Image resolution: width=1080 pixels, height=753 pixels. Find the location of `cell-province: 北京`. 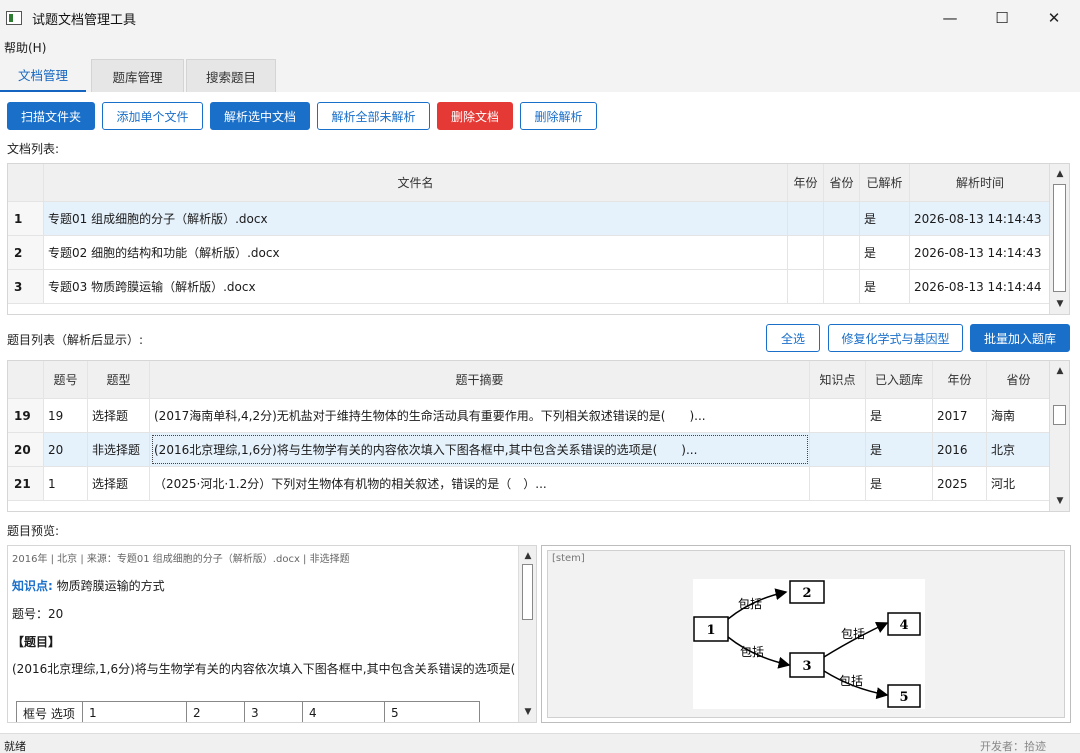

cell-province: 北京 is located at coordinates (1019, 449).